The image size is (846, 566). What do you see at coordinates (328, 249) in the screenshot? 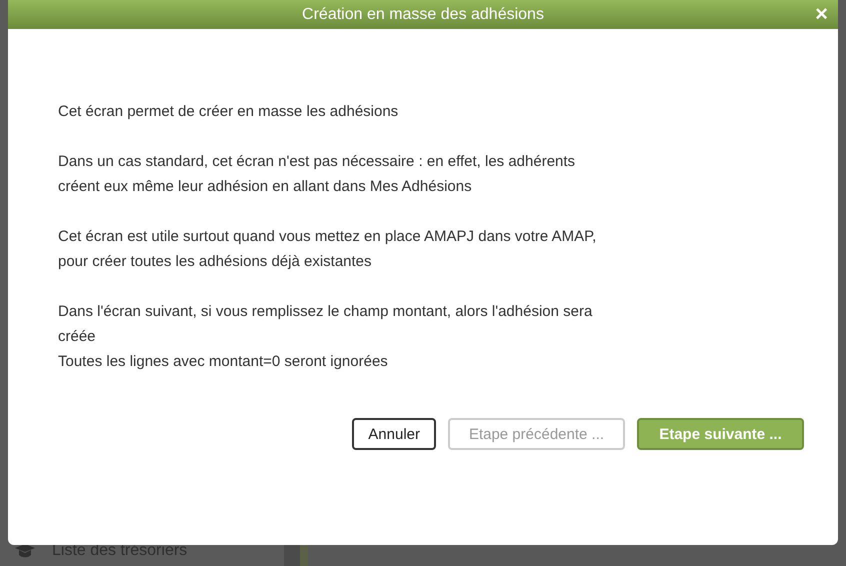
I see `paragraph: Cet écran est utile surtout quand vous mettez en place AMAPJ dans votre AMAP, pour créer toutes les adhésions déjà existantes` at bounding box center [328, 249].